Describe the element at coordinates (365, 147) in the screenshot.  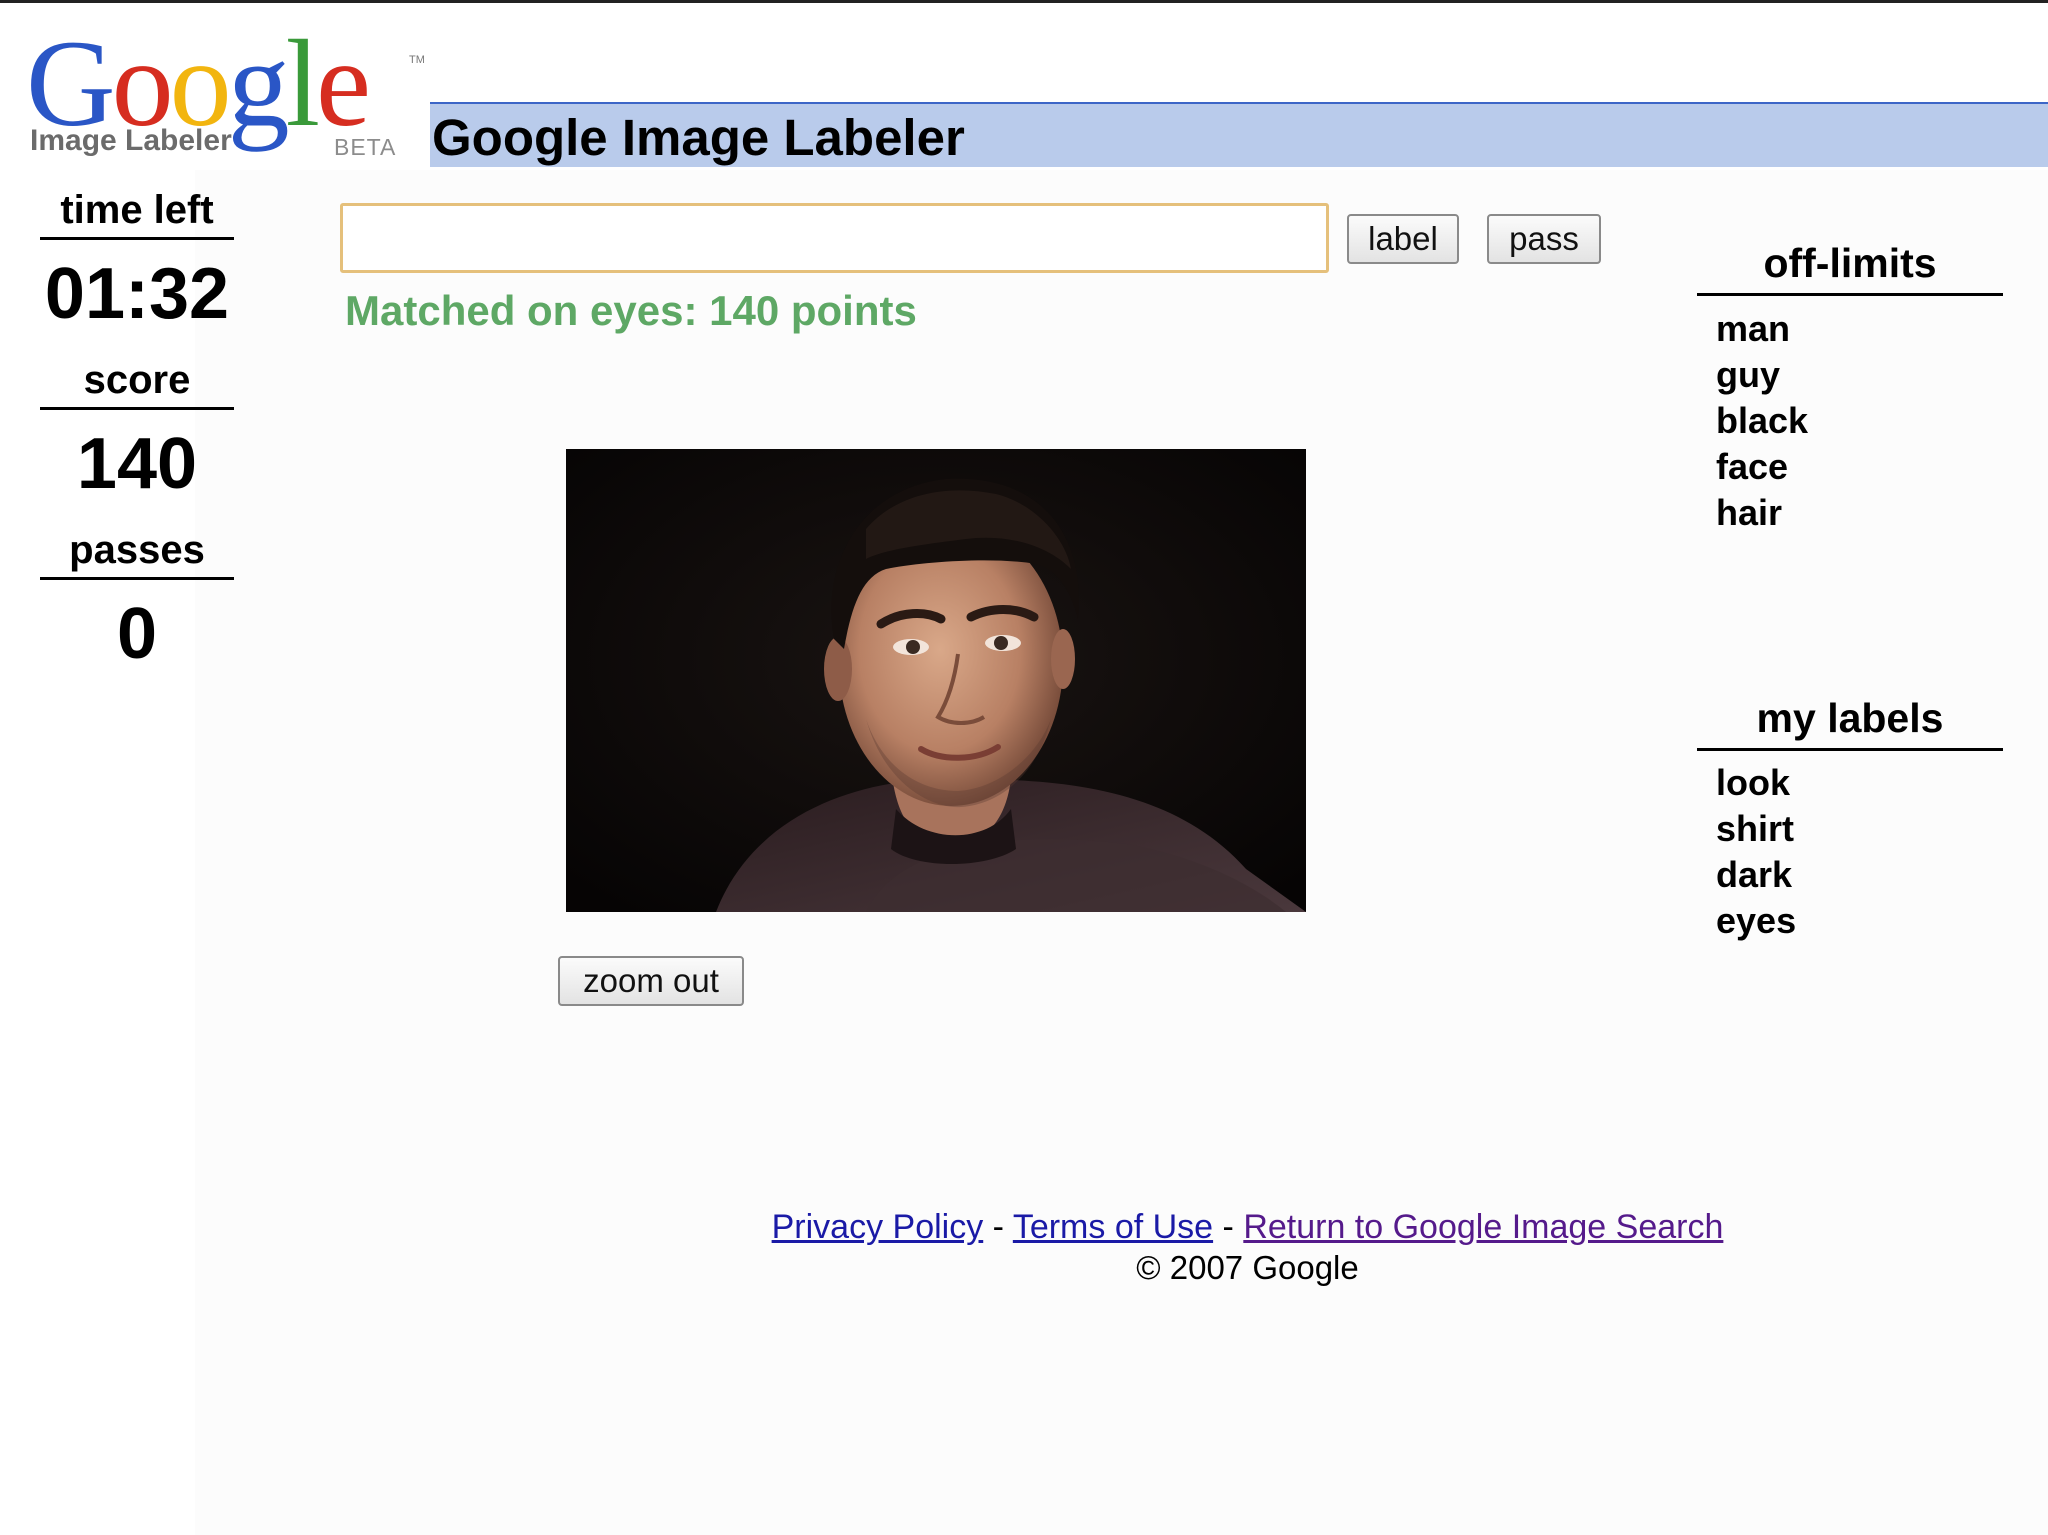
I see `beta-badge: BETA` at that location.